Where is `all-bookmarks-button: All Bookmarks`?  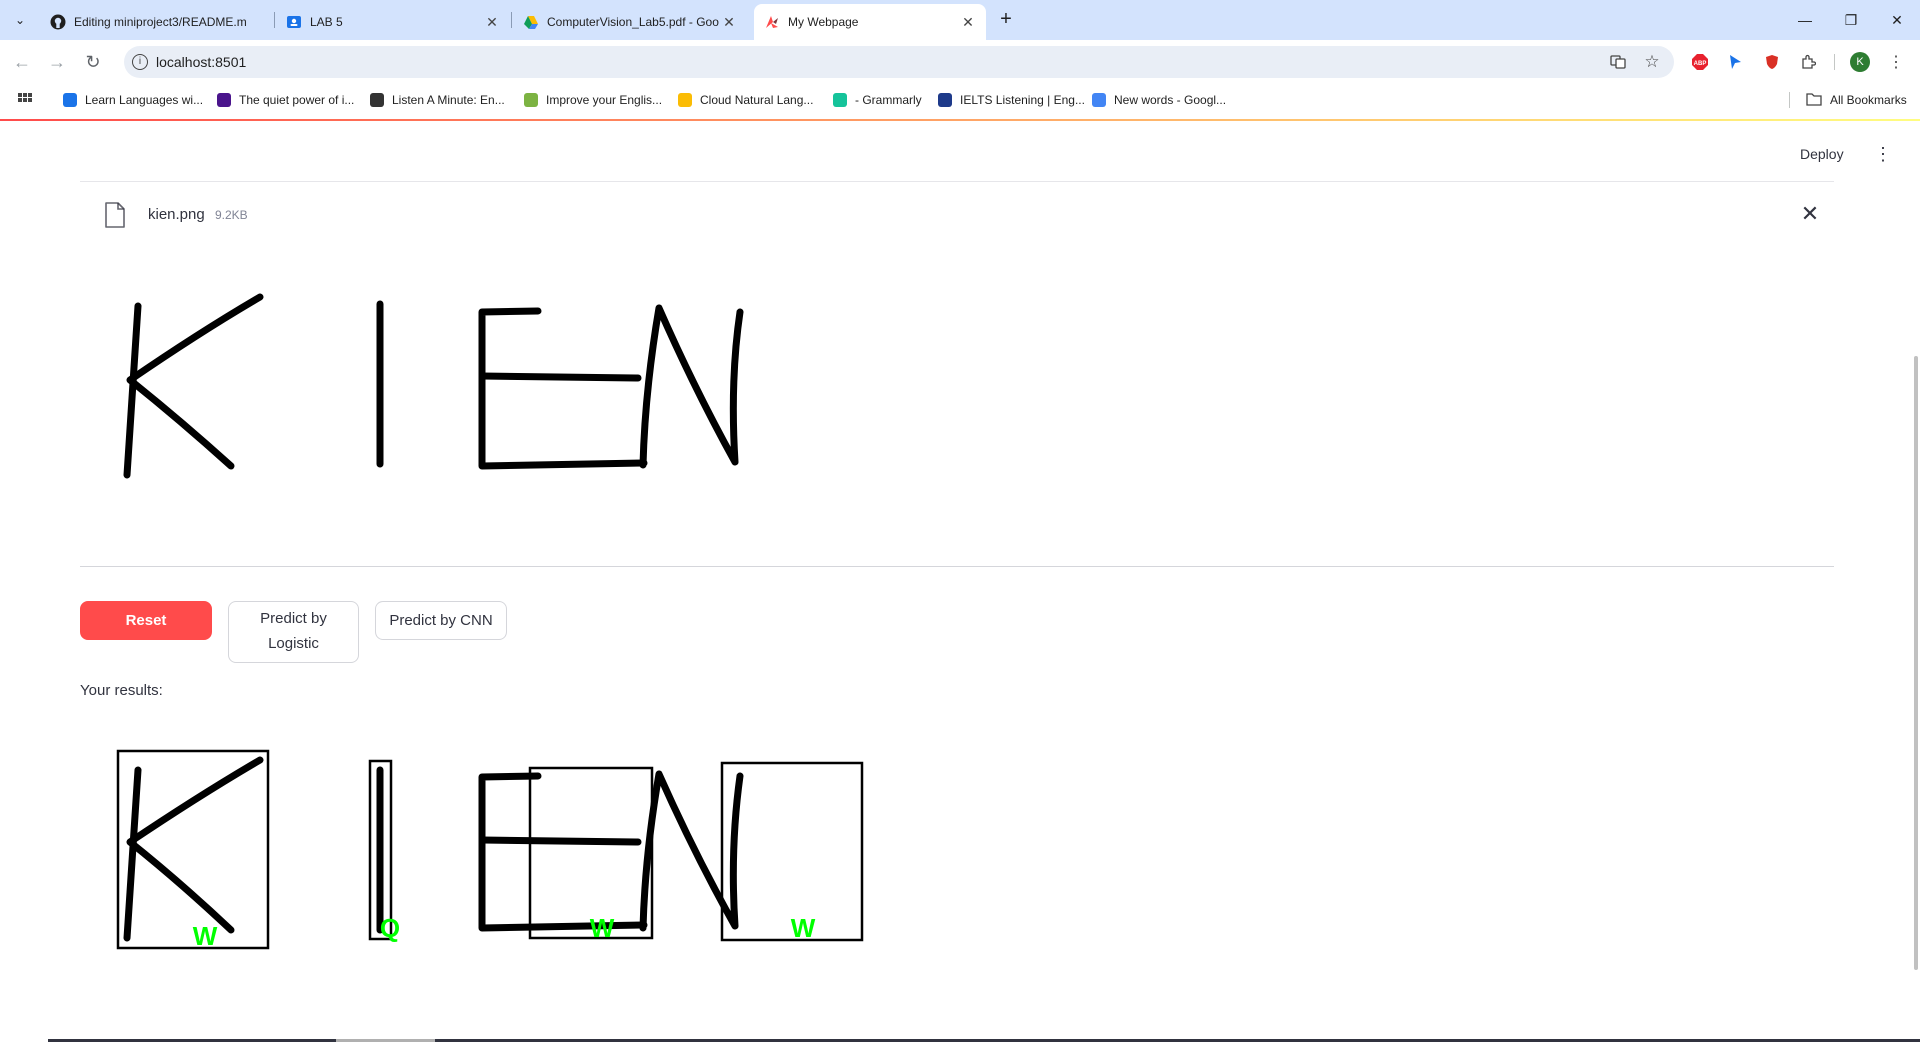 all-bookmarks-button: All Bookmarks is located at coordinates (1856, 100).